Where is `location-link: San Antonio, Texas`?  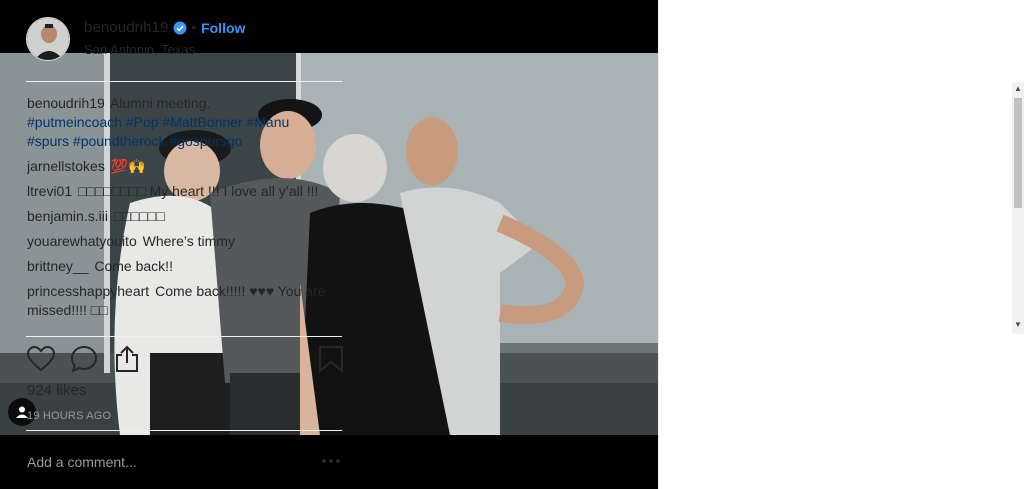
location-link: San Antonio, Texas is located at coordinates (164, 50).